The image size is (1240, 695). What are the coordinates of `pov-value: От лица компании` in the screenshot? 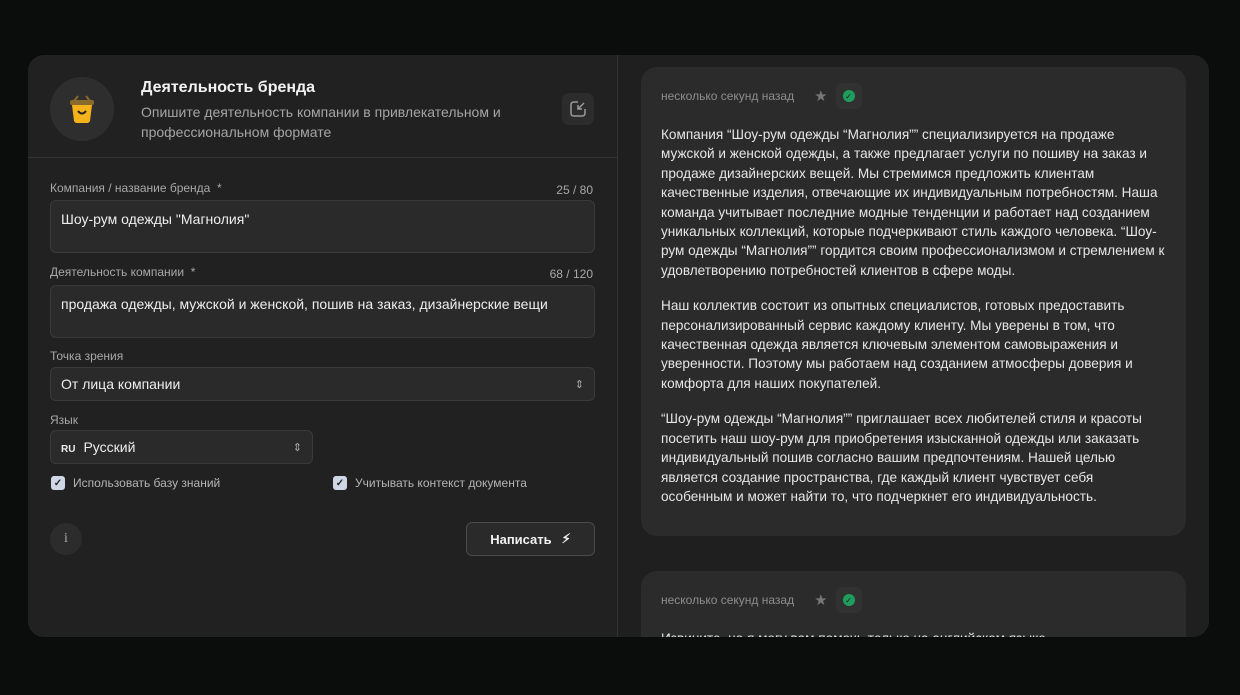 It's located at (121, 384).